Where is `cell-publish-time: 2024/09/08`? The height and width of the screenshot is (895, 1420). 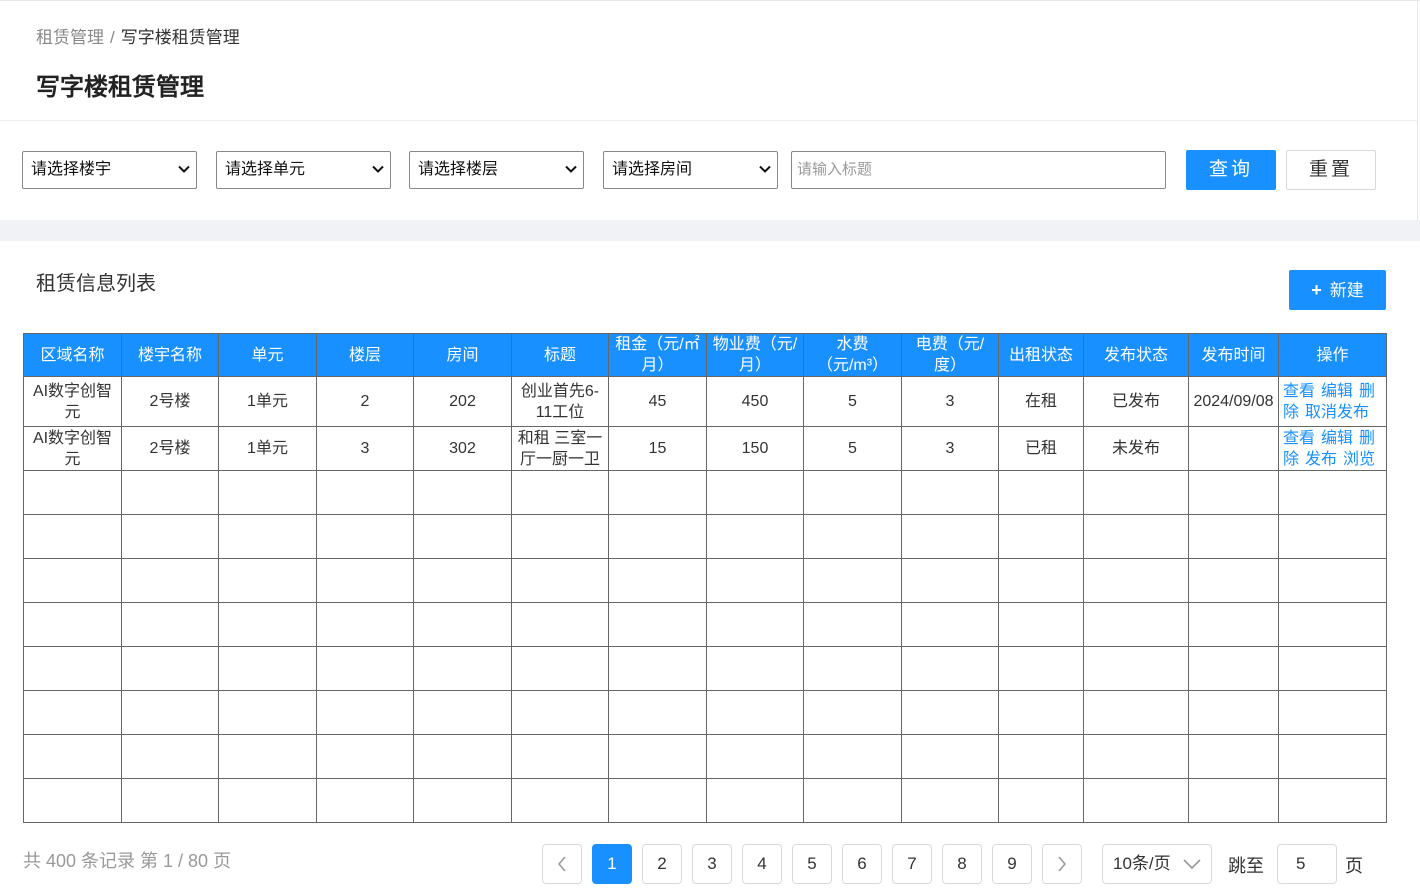
cell-publish-time: 2024/09/08 is located at coordinates (1233, 401).